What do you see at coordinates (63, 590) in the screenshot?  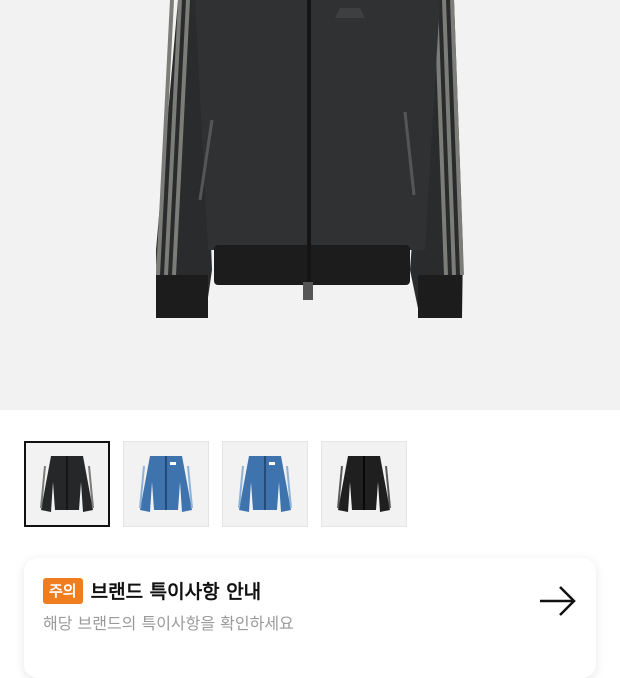 I see `caution-badge: 주의` at bounding box center [63, 590].